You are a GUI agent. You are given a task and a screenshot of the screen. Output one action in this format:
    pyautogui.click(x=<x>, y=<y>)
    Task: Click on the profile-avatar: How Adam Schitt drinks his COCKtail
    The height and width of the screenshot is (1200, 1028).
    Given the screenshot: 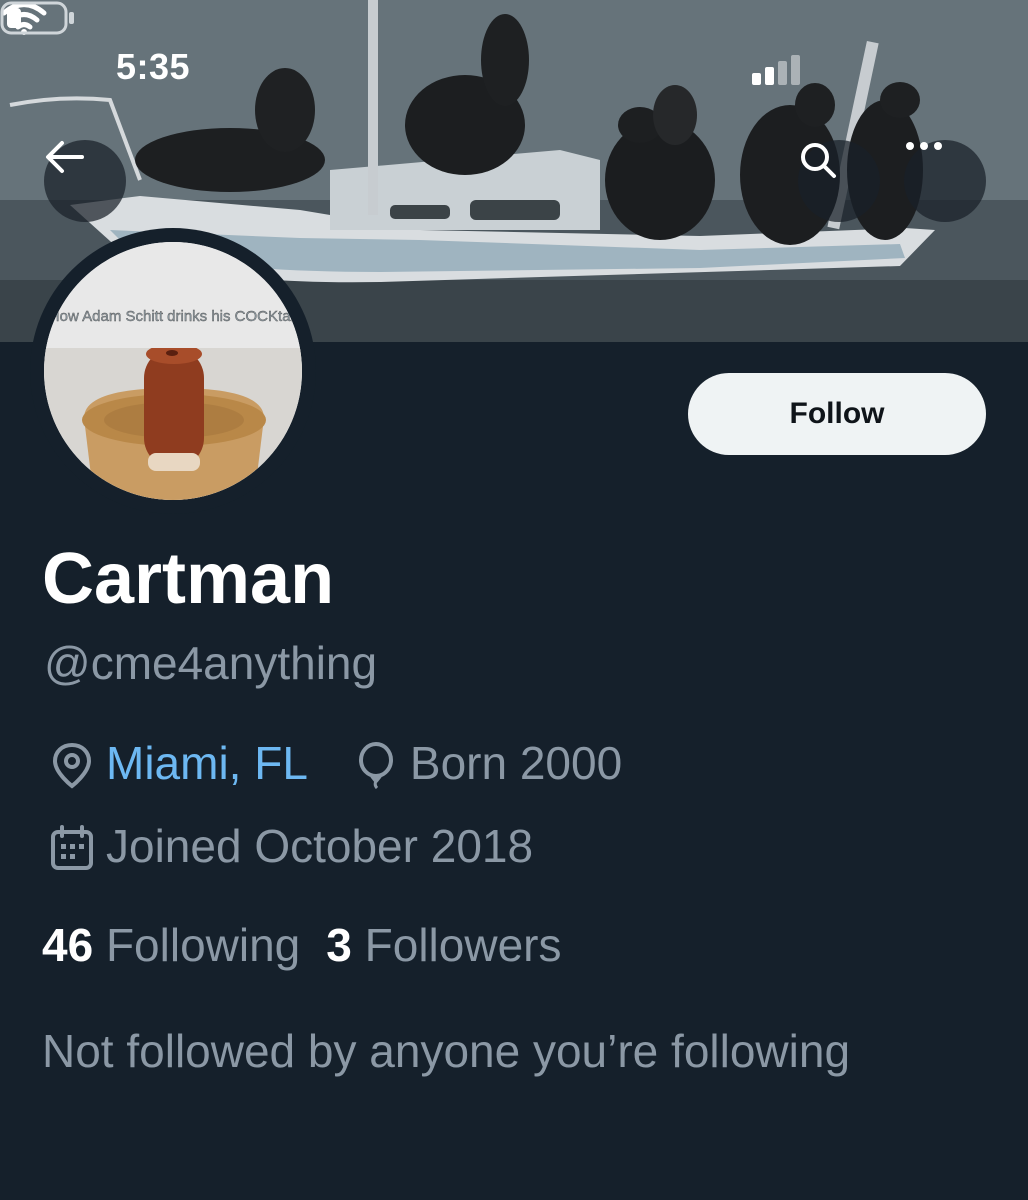 What is the action you would take?
    pyautogui.click(x=173, y=371)
    